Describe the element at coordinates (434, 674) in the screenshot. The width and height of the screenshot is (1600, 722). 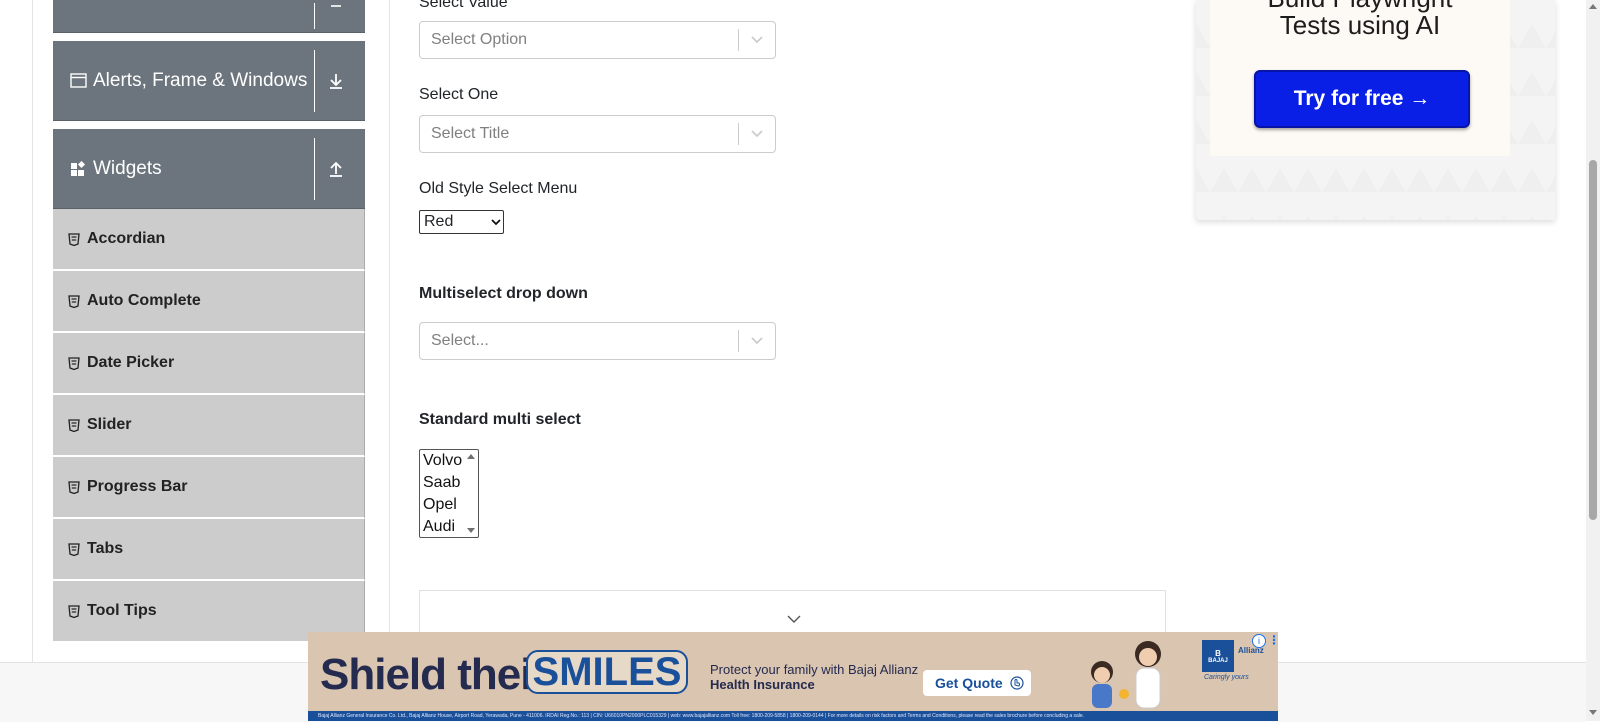
I see `ad-headline: Shield their` at that location.